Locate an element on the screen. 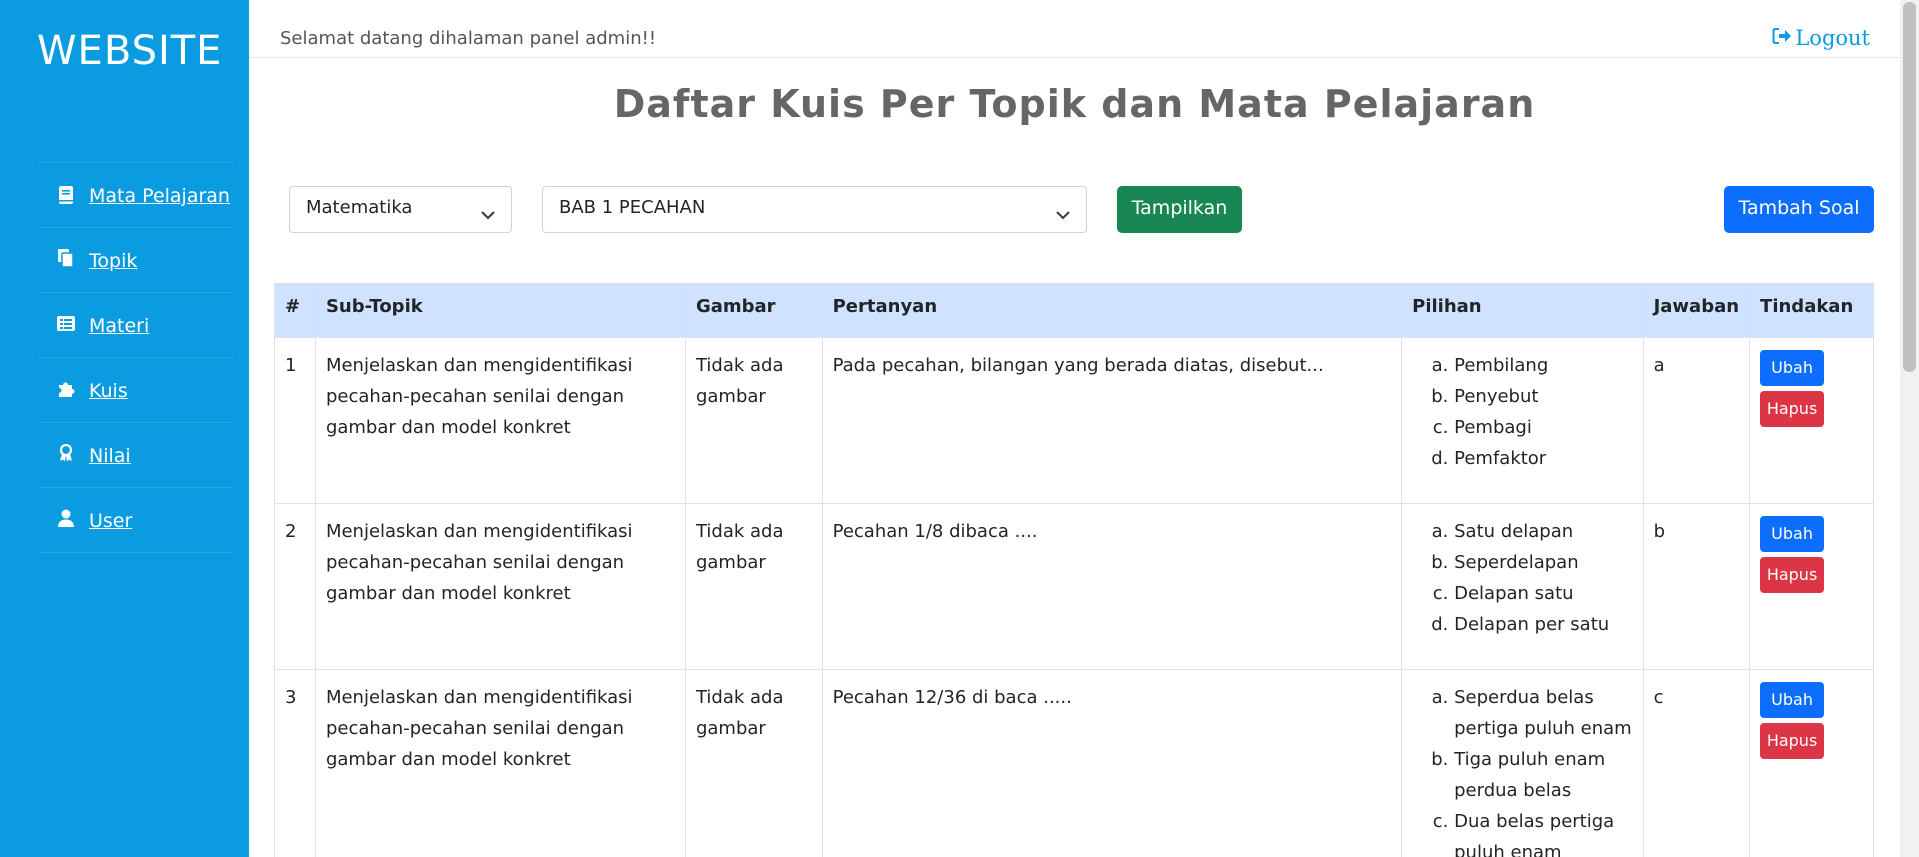 The image size is (1919, 857). option-item: Penyebut is located at coordinates (1543, 396).